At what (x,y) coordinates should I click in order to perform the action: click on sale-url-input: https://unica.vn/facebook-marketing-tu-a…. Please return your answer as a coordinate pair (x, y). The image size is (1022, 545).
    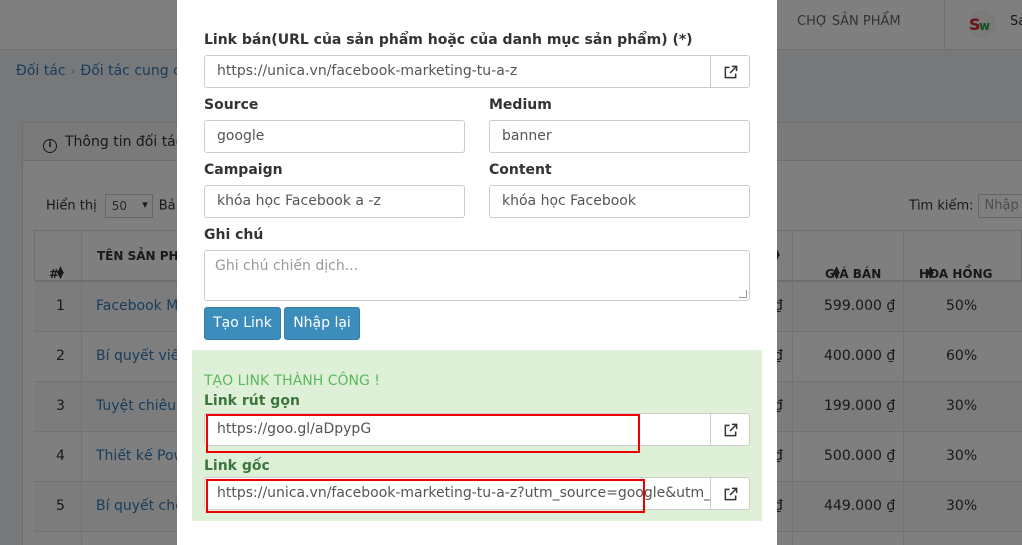
    Looking at the image, I should click on (457, 71).